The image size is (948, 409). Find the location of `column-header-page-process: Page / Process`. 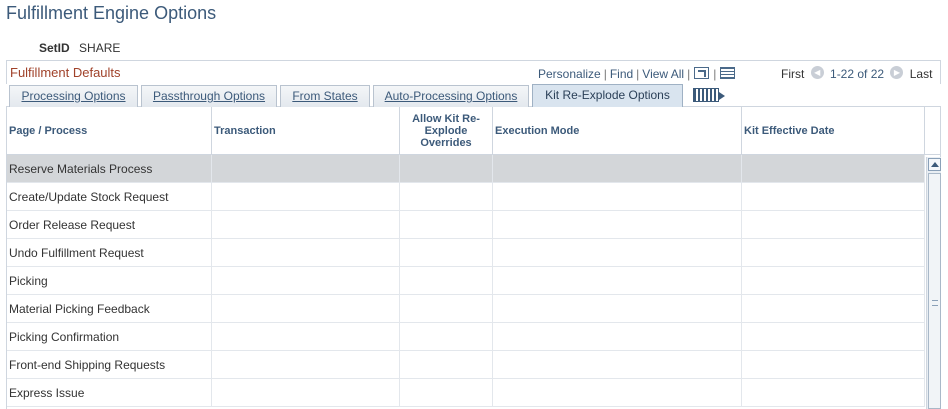

column-header-page-process: Page / Process is located at coordinates (109, 131).